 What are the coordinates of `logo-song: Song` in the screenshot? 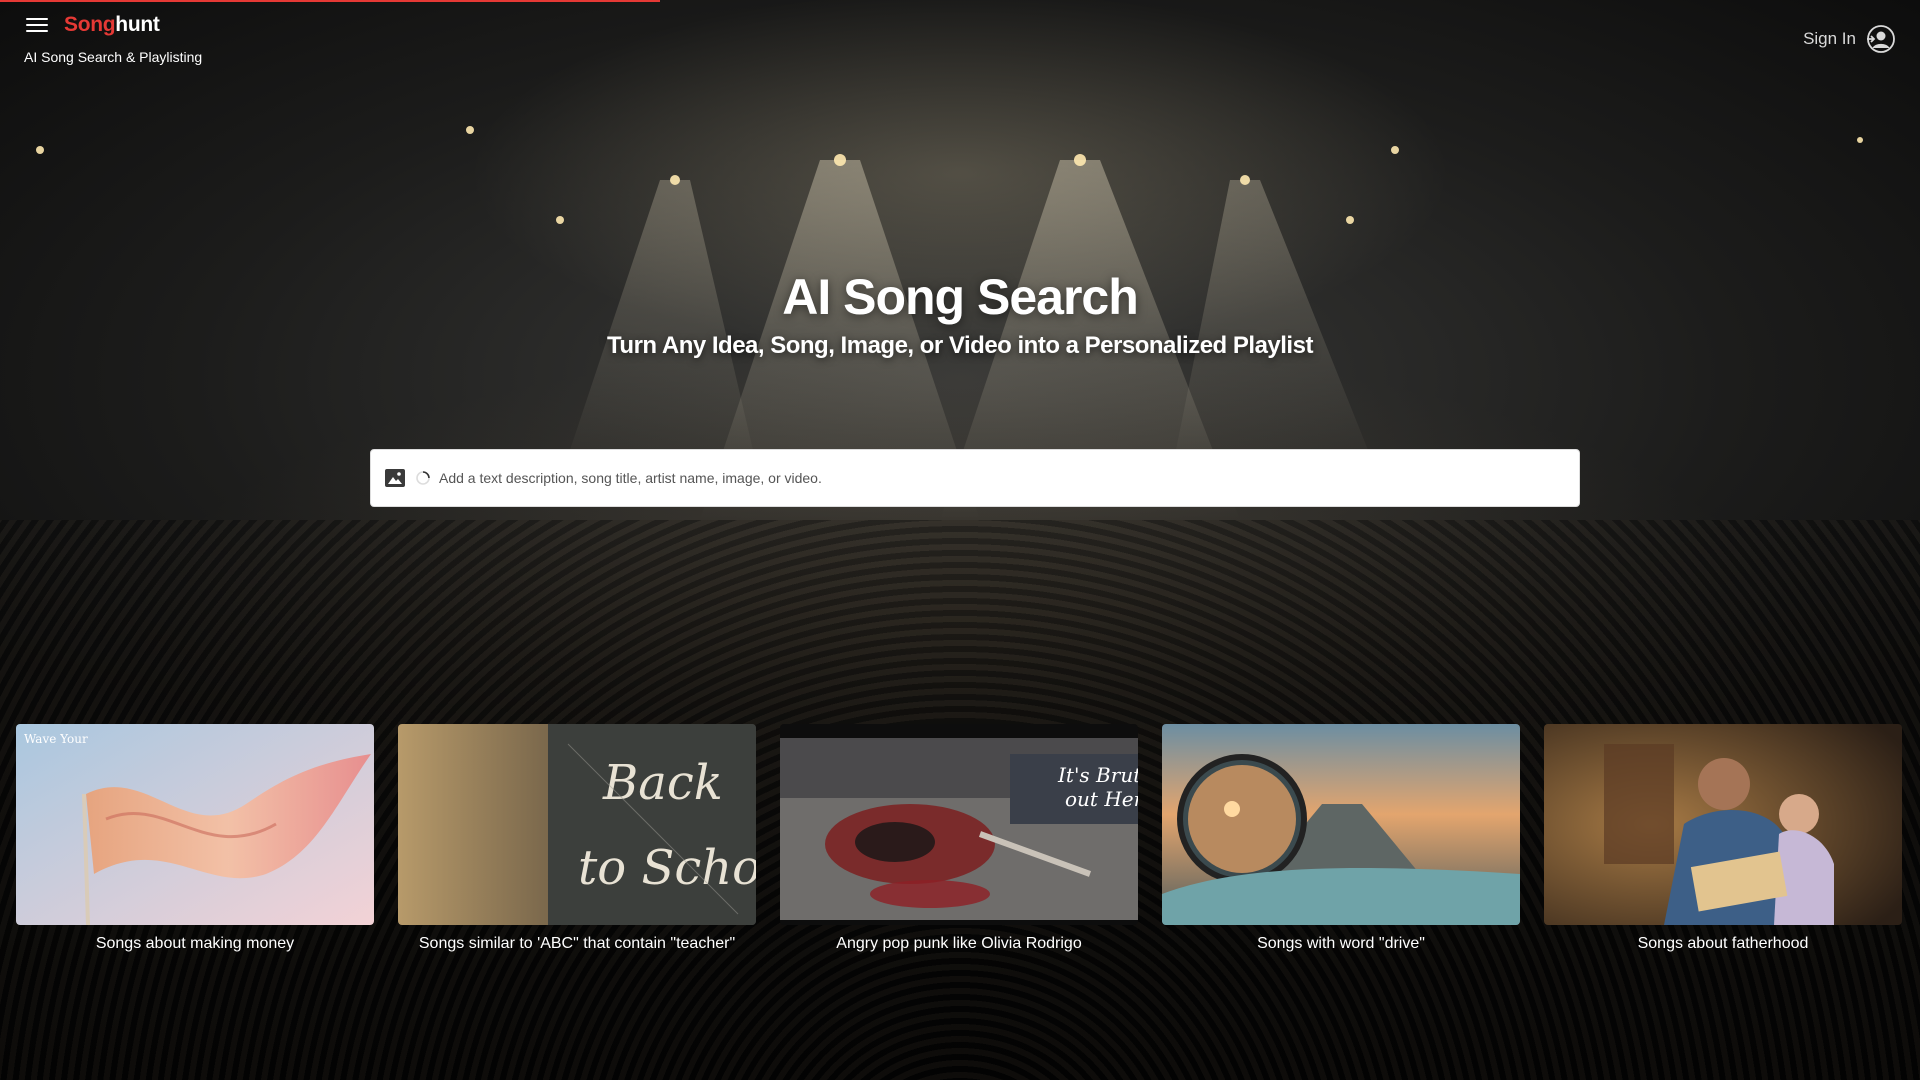 It's located at (90, 24).